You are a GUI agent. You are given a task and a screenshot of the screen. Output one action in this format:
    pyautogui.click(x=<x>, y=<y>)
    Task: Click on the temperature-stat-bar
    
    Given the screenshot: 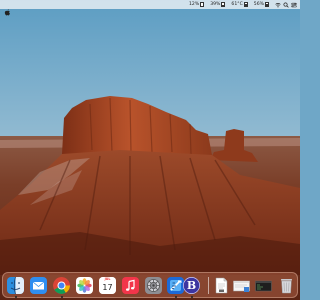 What is the action you would take?
    pyautogui.click(x=245, y=4)
    